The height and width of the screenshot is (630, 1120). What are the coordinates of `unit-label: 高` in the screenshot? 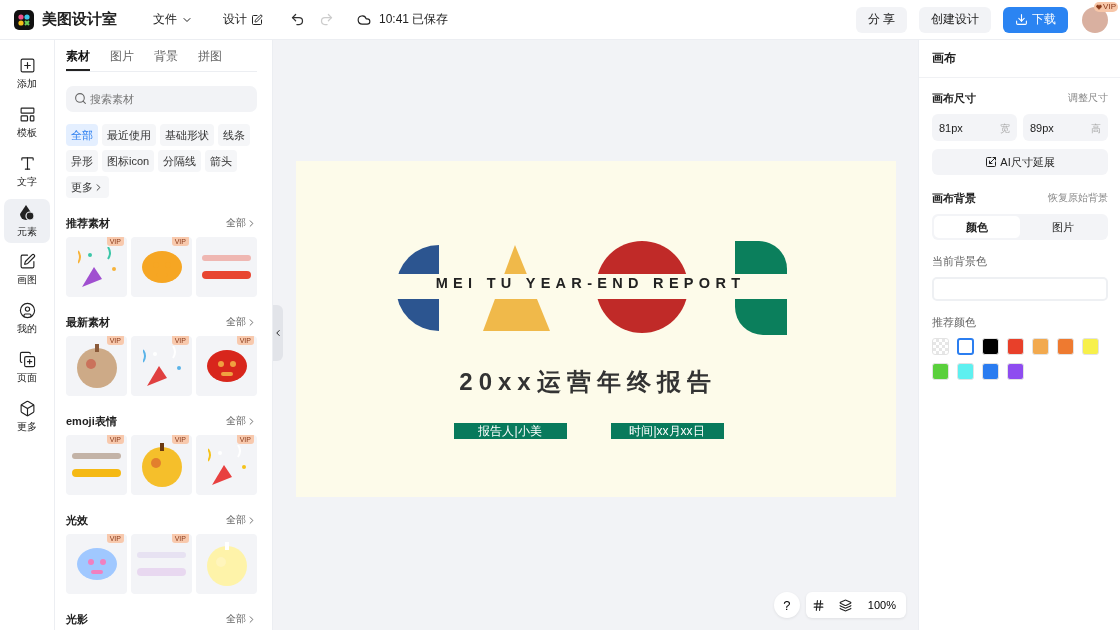 It's located at (1096, 129).